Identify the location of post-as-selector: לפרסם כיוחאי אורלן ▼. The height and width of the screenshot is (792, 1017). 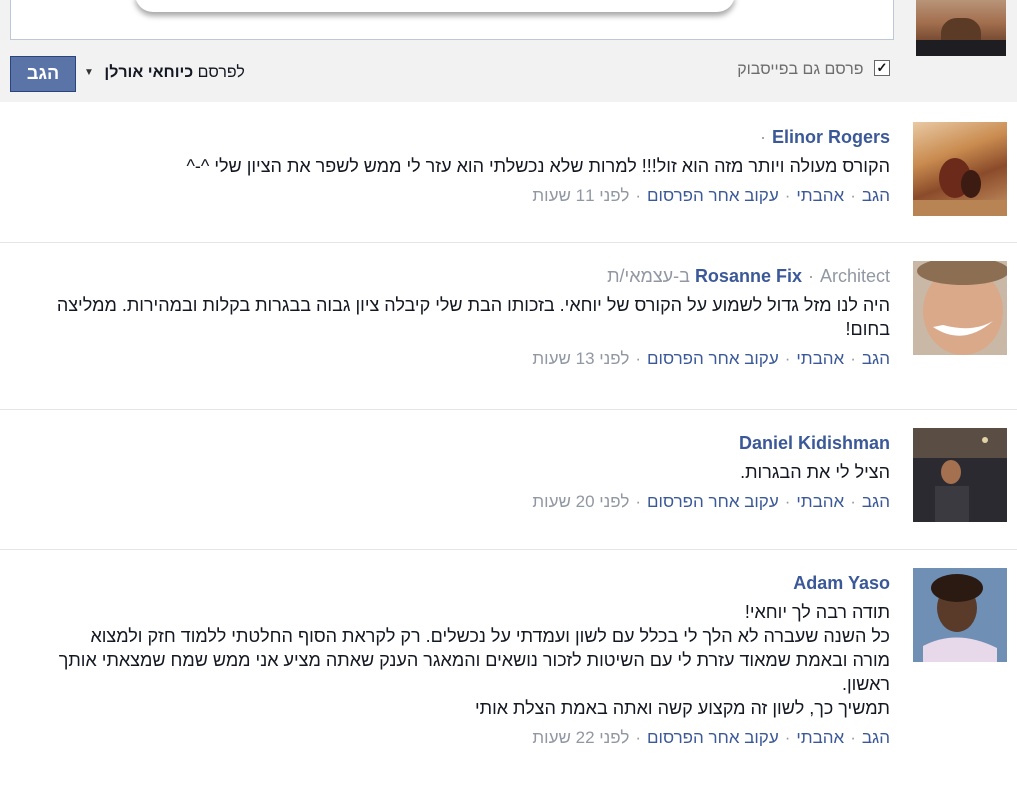
(164, 73).